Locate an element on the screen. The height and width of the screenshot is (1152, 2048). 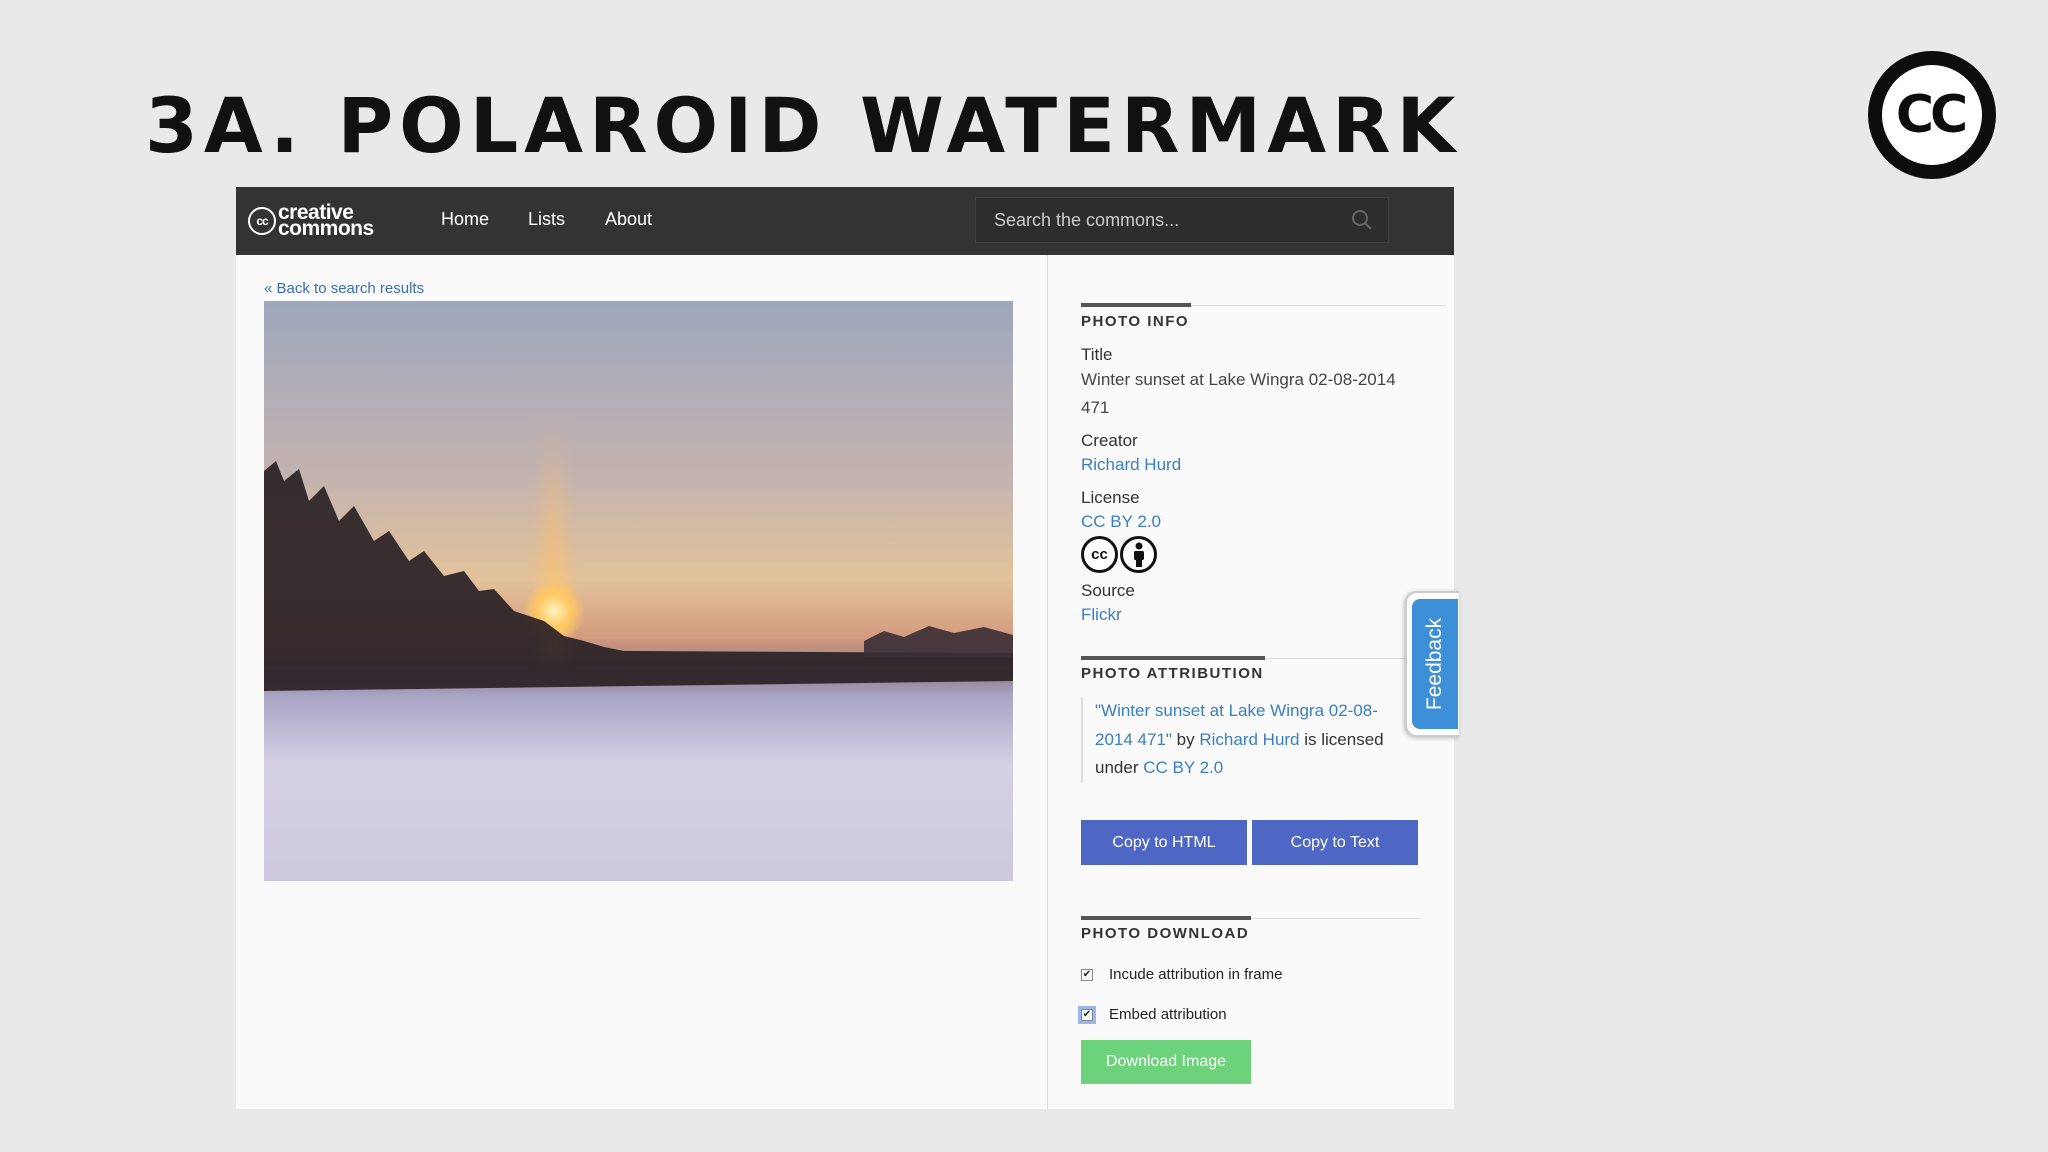
navbar: cc creative commons Home Lists About is located at coordinates (845, 221).